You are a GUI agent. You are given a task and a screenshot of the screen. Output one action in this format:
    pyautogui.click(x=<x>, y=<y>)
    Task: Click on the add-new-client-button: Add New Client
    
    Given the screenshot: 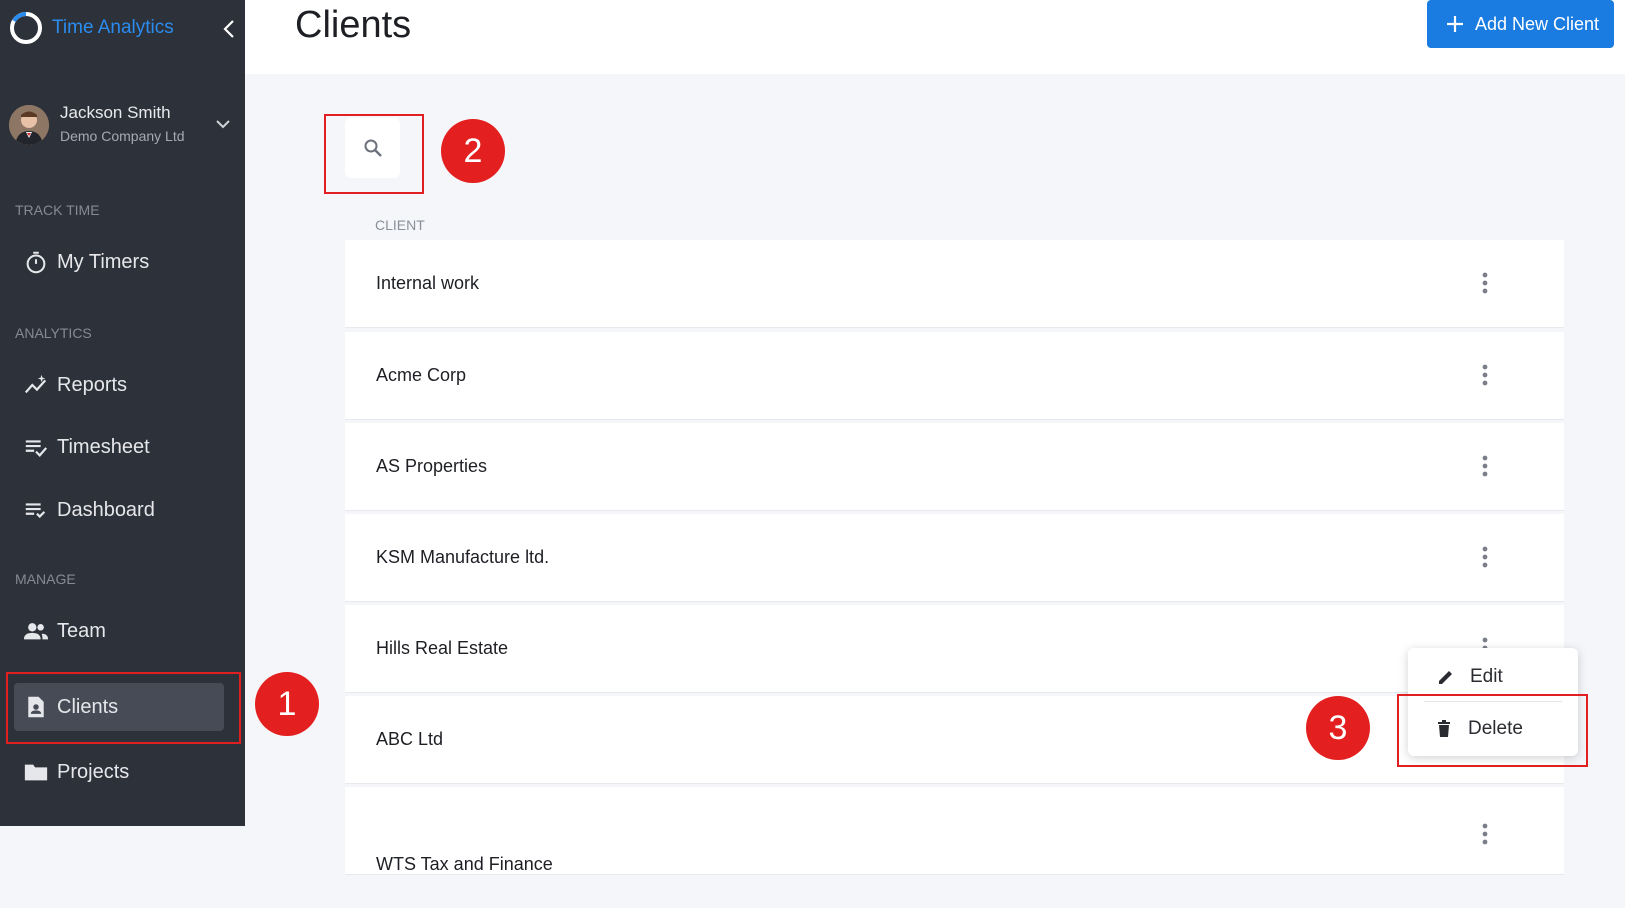 What is the action you would take?
    pyautogui.click(x=1520, y=24)
    